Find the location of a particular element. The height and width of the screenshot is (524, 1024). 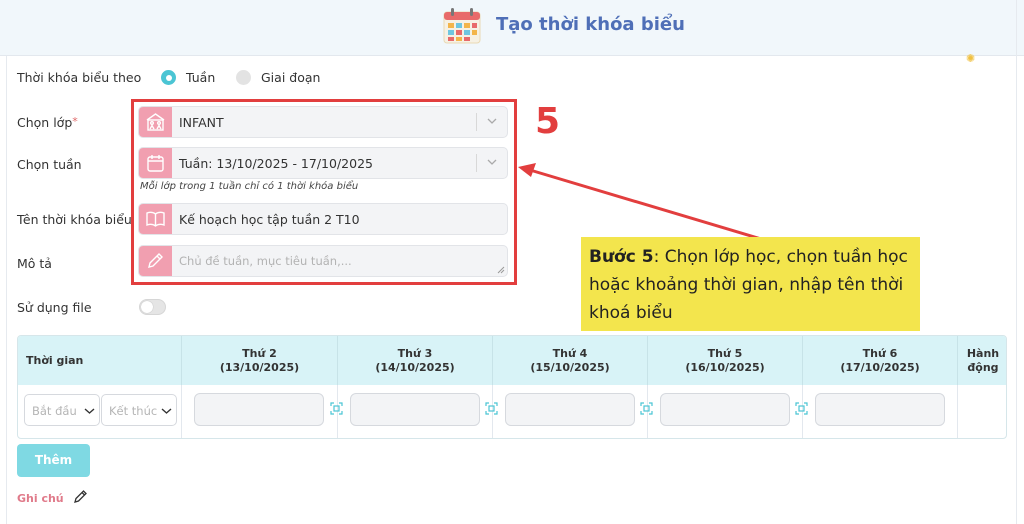

action-header-line1: Hành is located at coordinates (983, 353).